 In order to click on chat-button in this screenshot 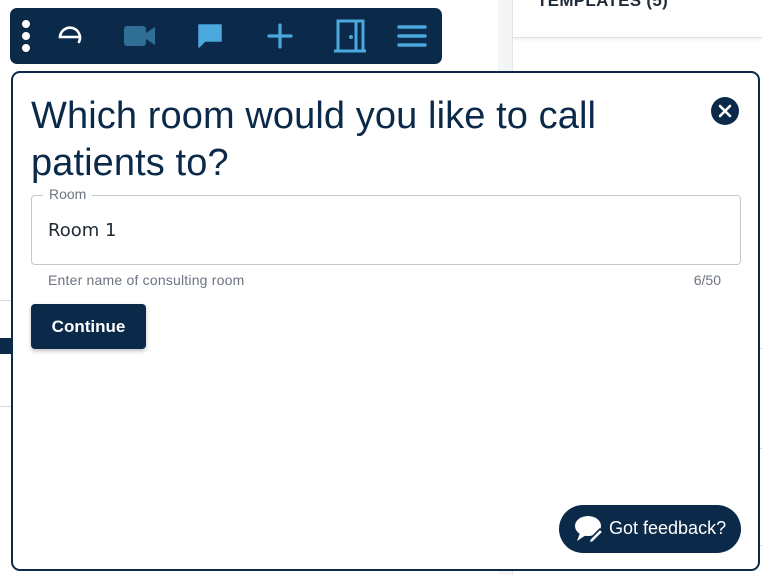, I will do `click(210, 36)`.